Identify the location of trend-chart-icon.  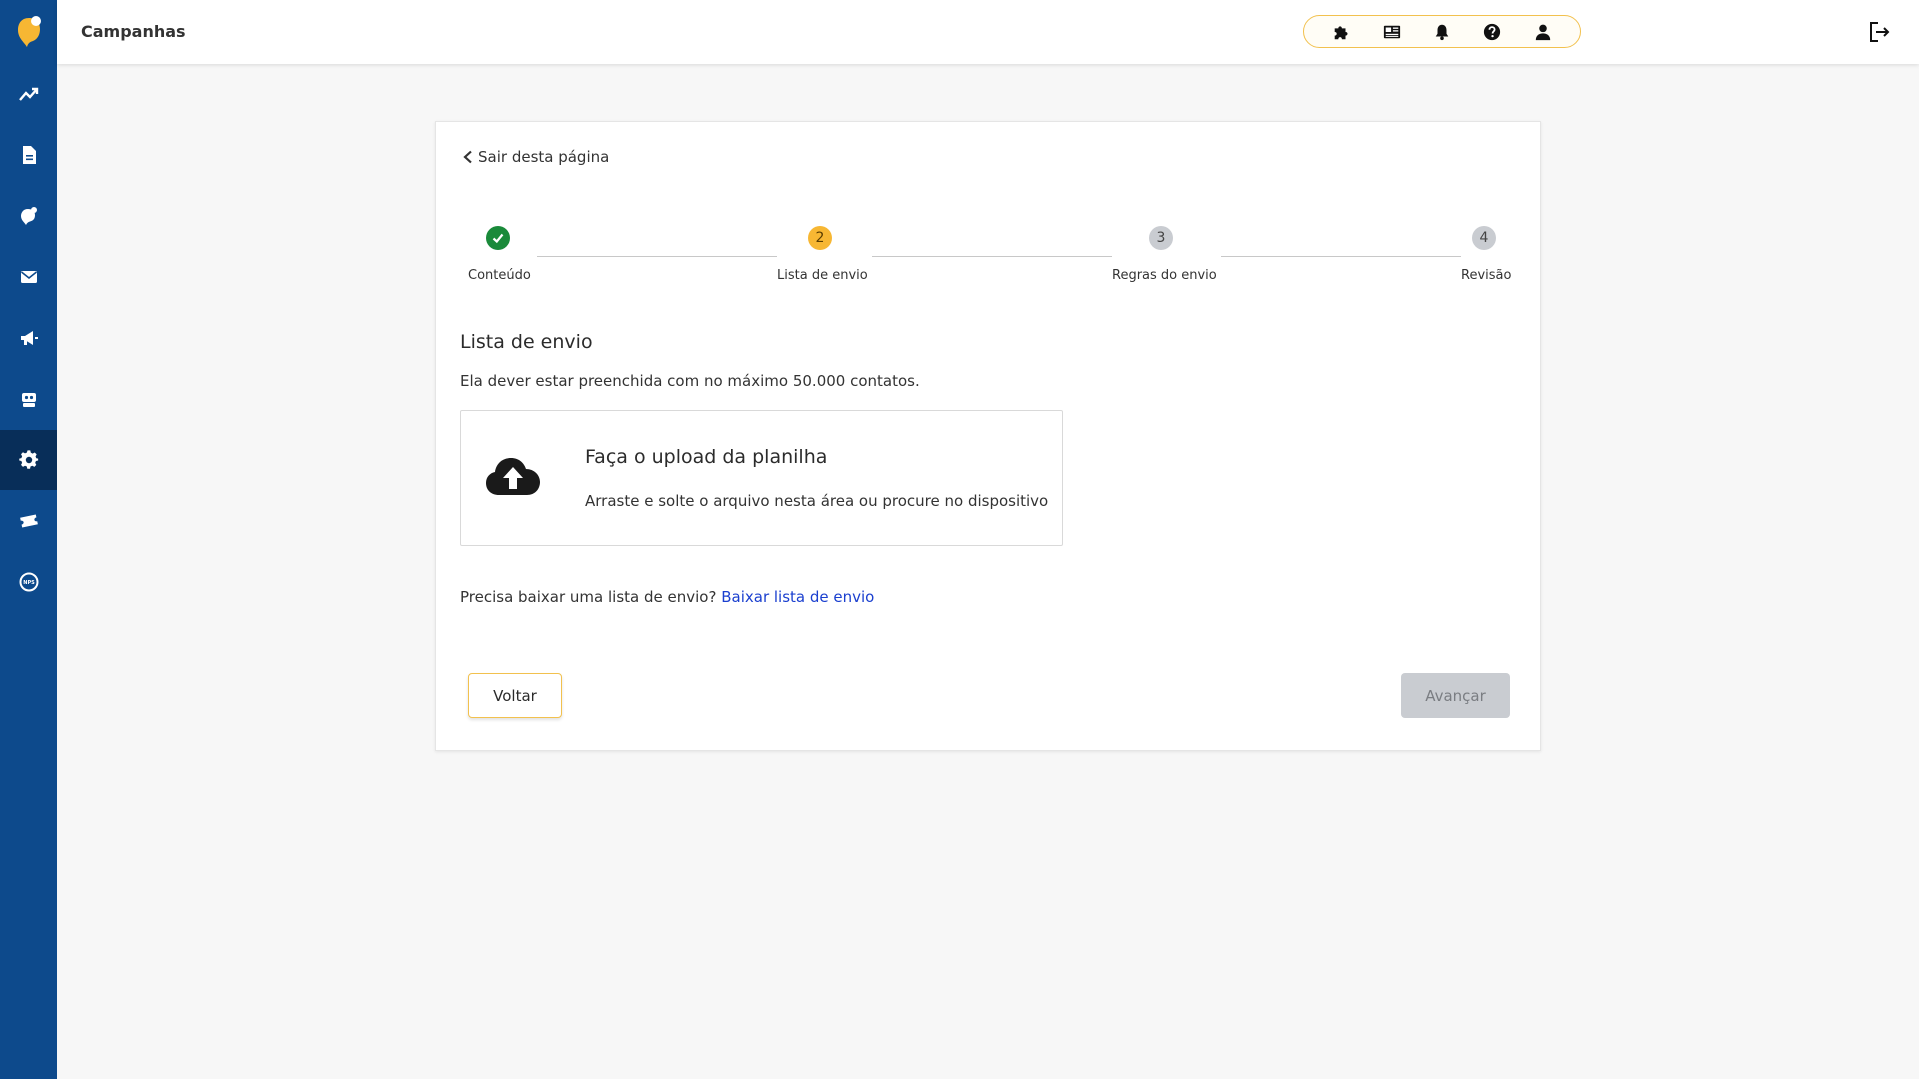
(28, 94).